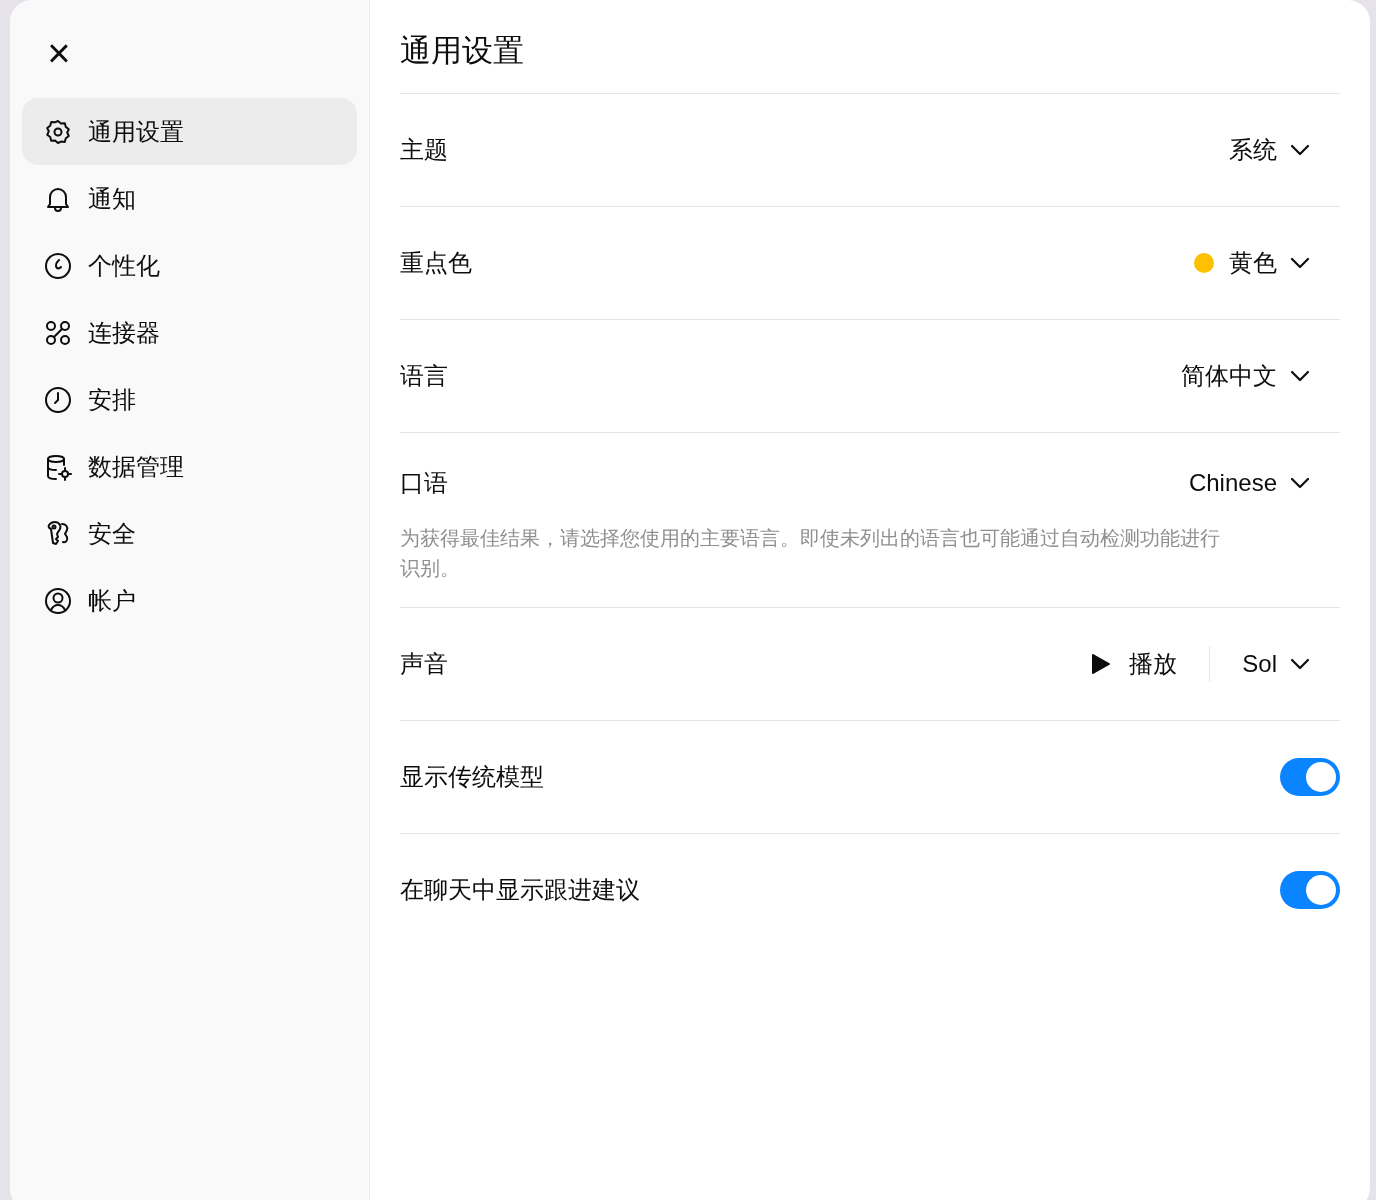  What do you see at coordinates (1267, 262) in the screenshot?
I see `dropdown: 黄色` at bounding box center [1267, 262].